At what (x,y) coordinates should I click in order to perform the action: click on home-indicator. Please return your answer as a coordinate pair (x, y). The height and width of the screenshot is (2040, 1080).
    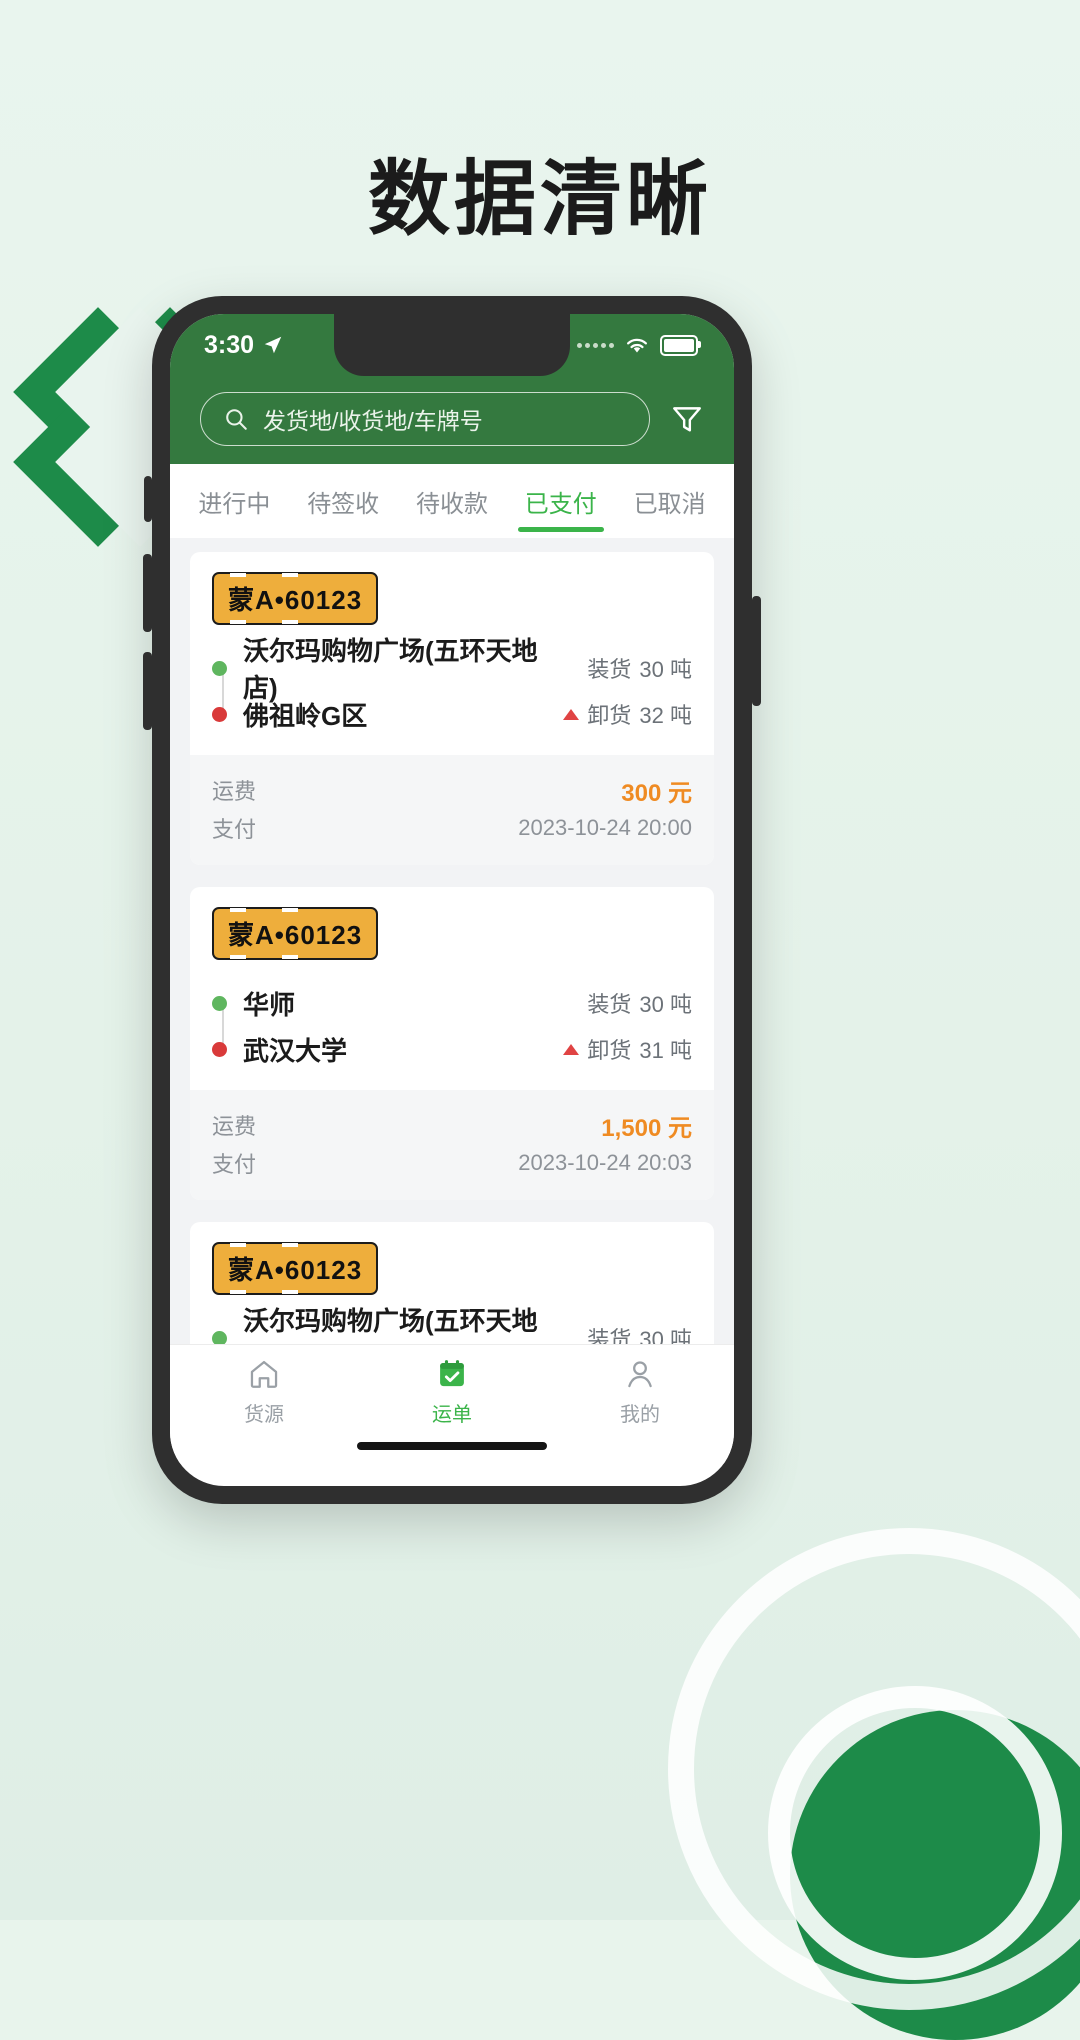
    Looking at the image, I should click on (452, 1446).